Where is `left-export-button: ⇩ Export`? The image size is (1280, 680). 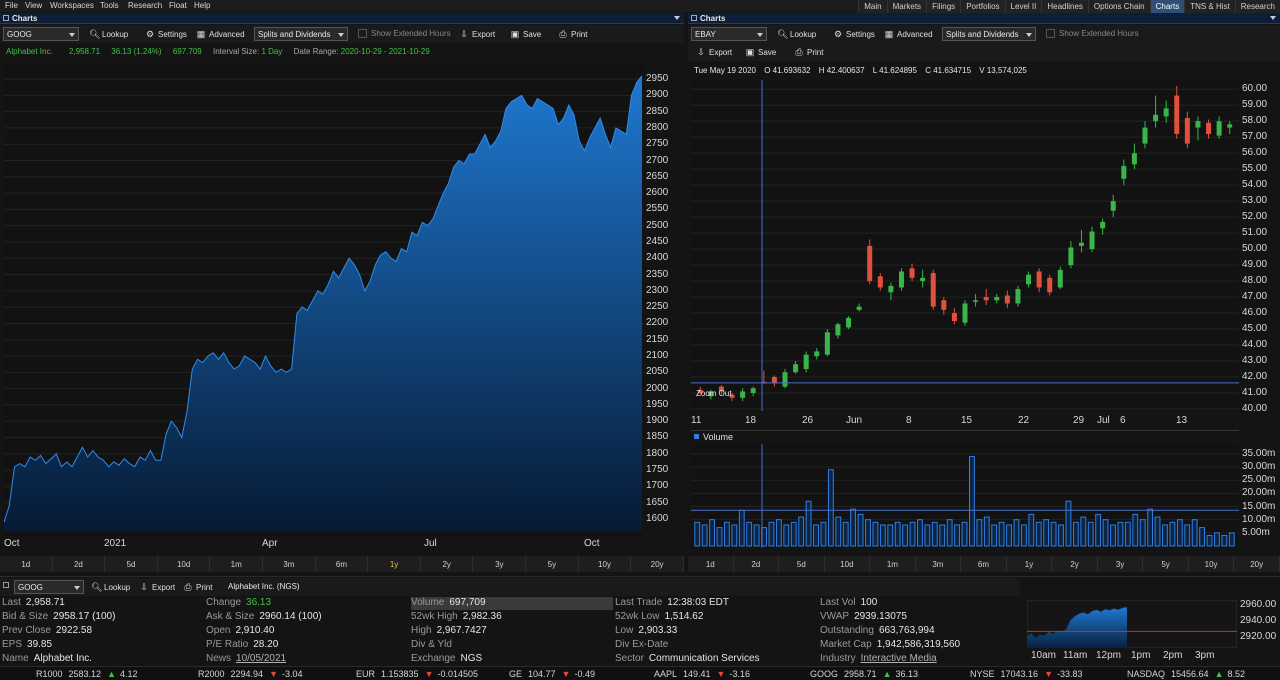
left-export-button: ⇩ Export is located at coordinates (477, 34).